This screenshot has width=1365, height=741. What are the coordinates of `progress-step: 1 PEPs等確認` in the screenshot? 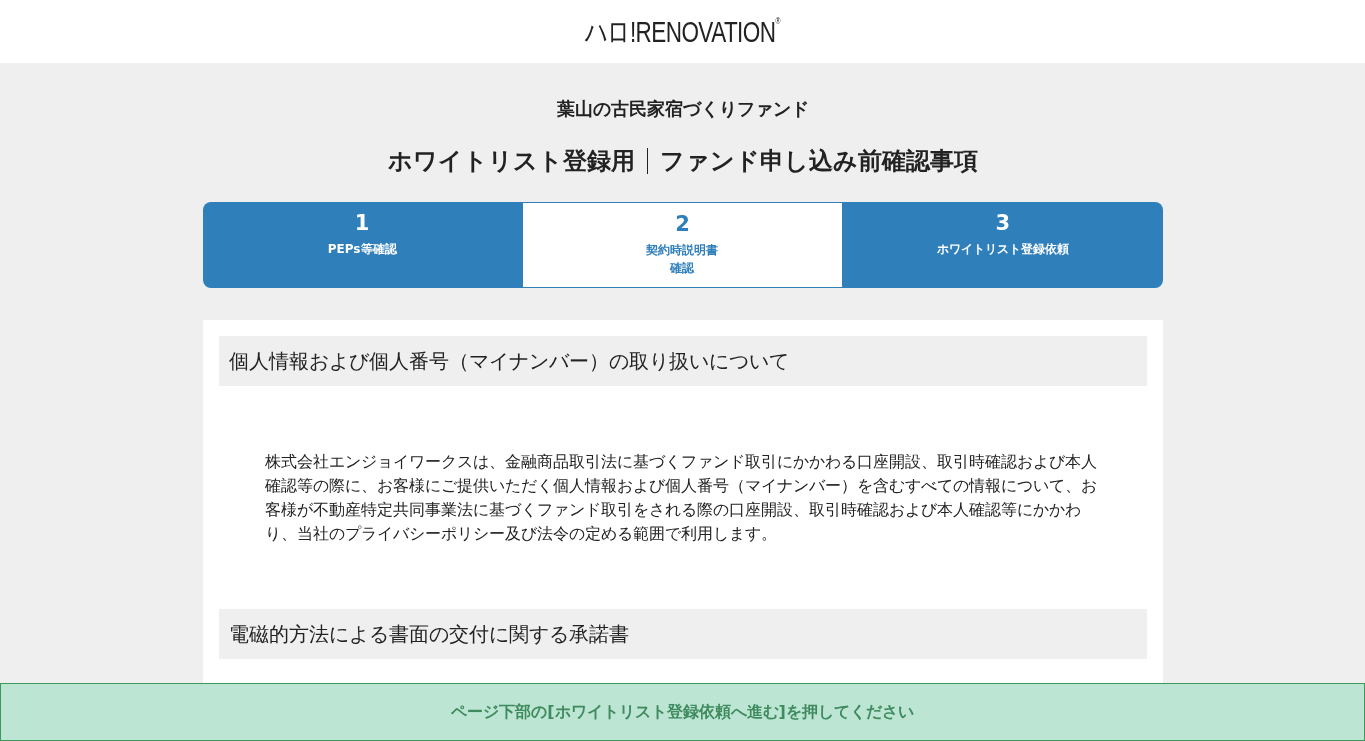 It's located at (362, 245).